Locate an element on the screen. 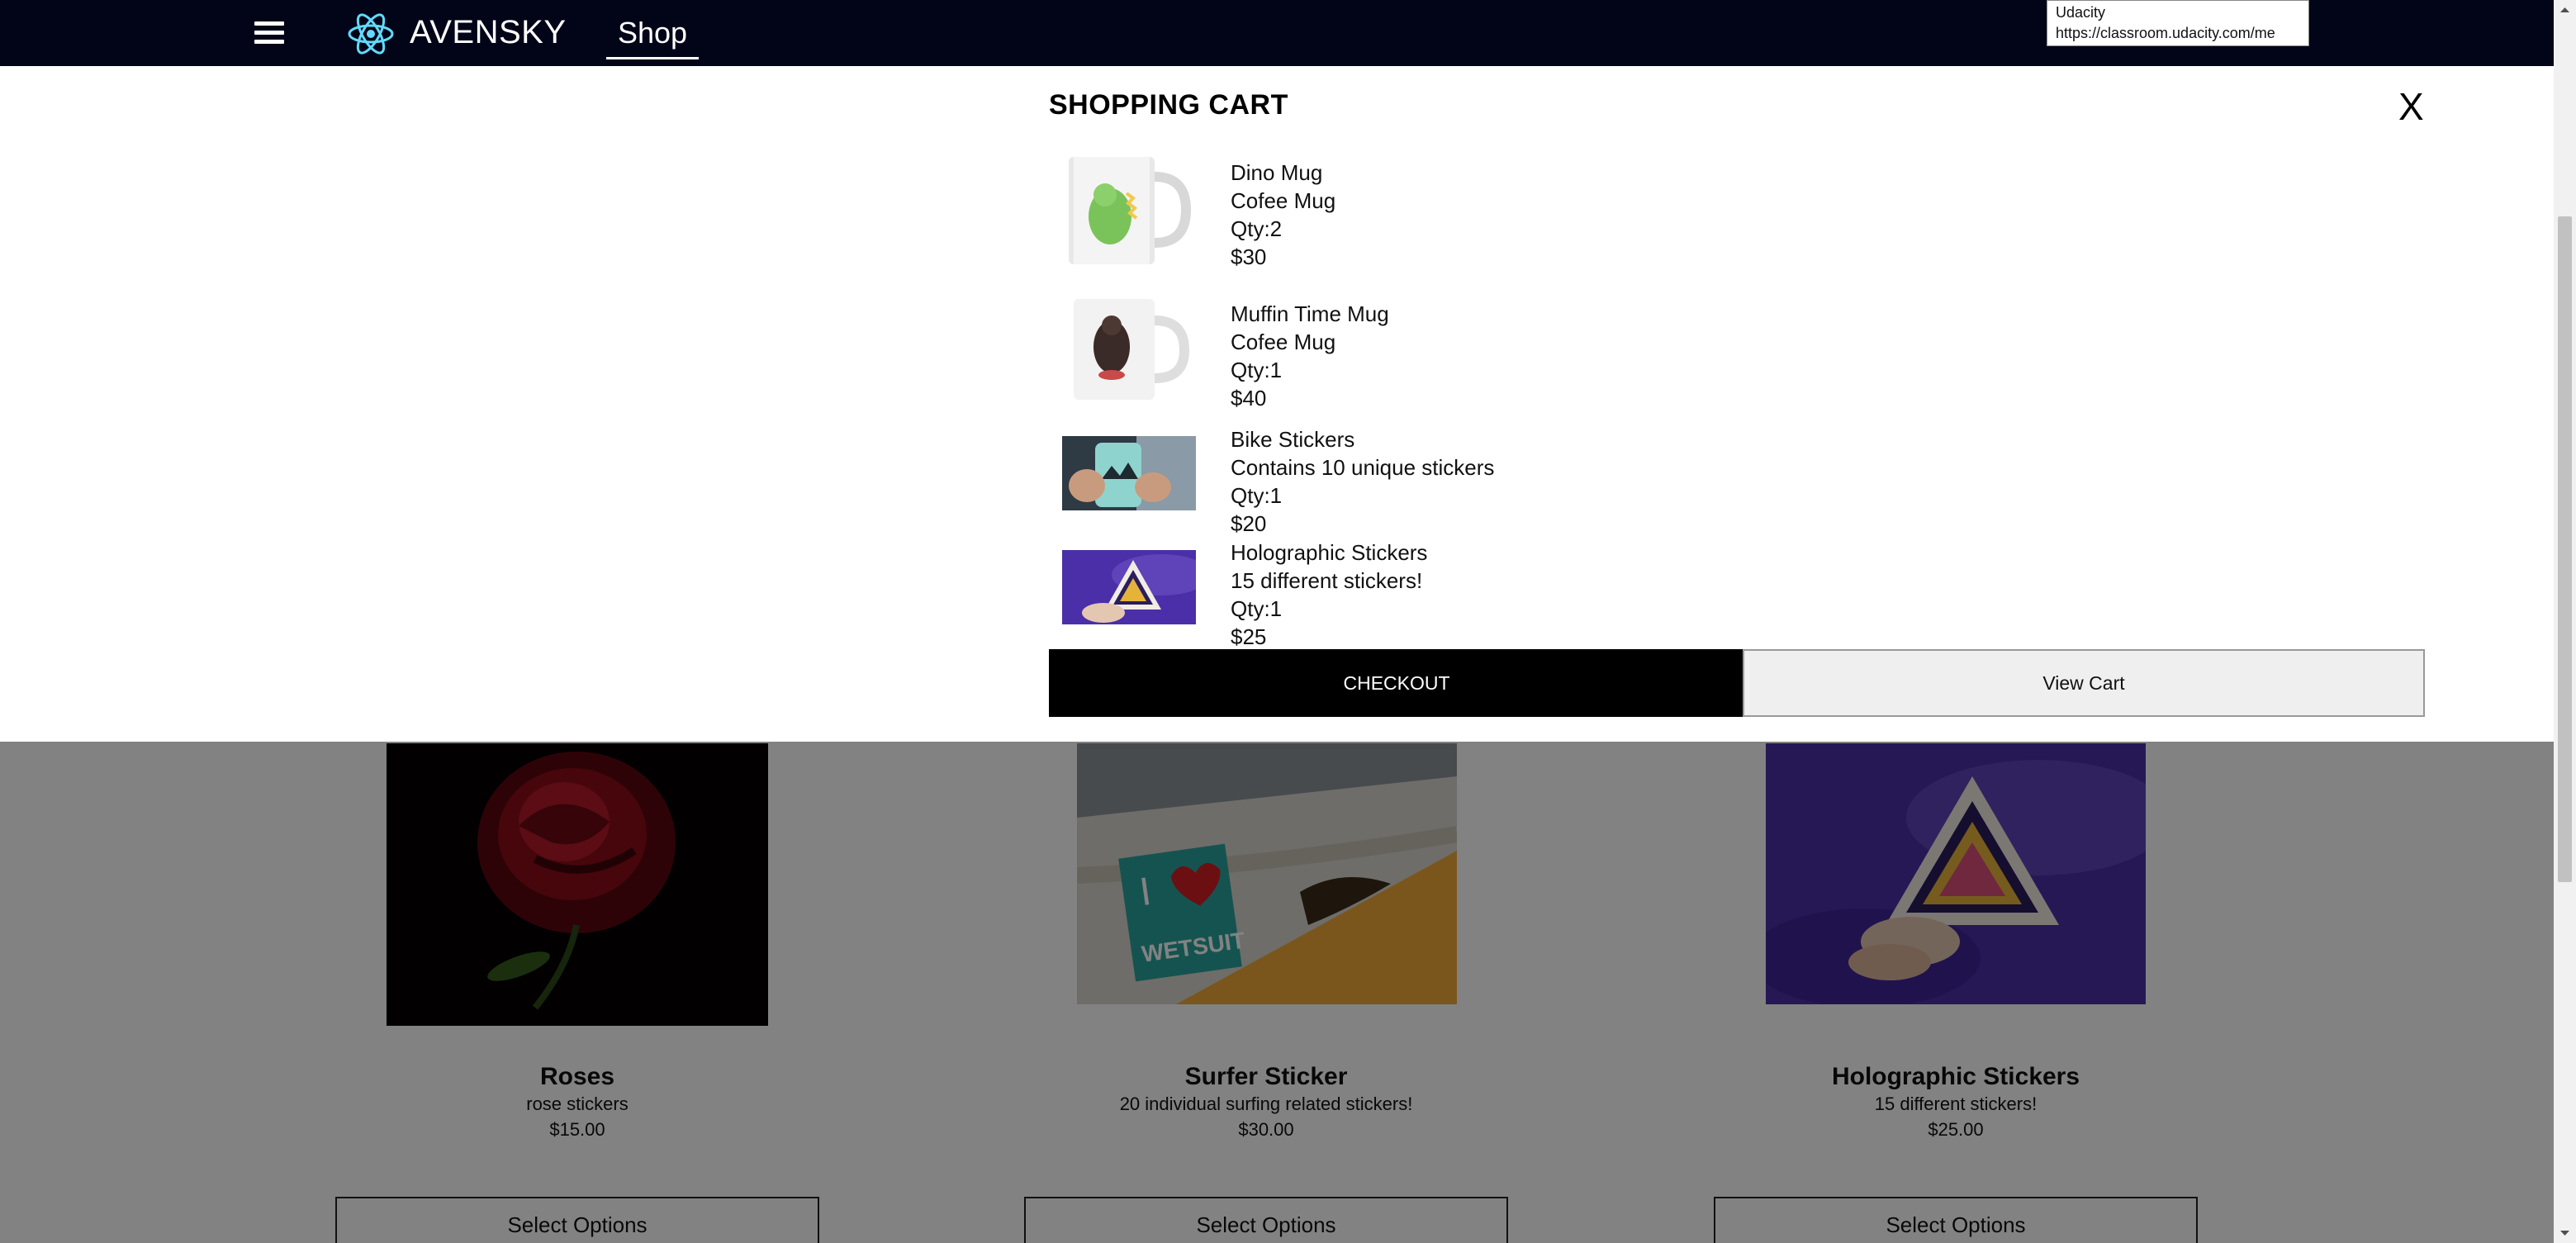 This screenshot has width=2576, height=1243. muffin-mug-picture is located at coordinates (1129, 349).